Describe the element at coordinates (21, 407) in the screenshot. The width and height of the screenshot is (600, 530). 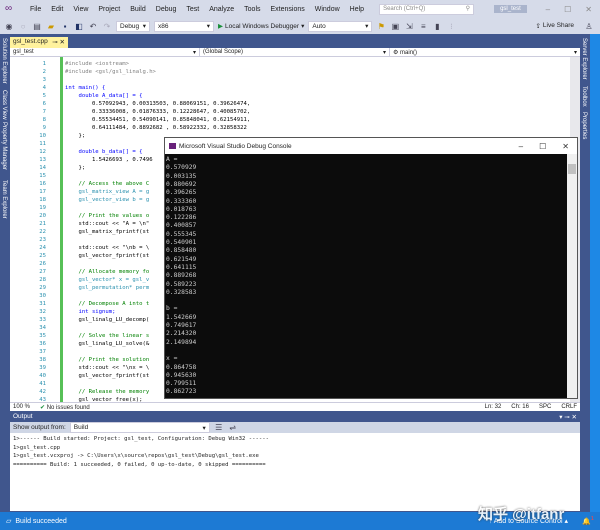
I see `zoom-dropdown: 100 %` at that location.